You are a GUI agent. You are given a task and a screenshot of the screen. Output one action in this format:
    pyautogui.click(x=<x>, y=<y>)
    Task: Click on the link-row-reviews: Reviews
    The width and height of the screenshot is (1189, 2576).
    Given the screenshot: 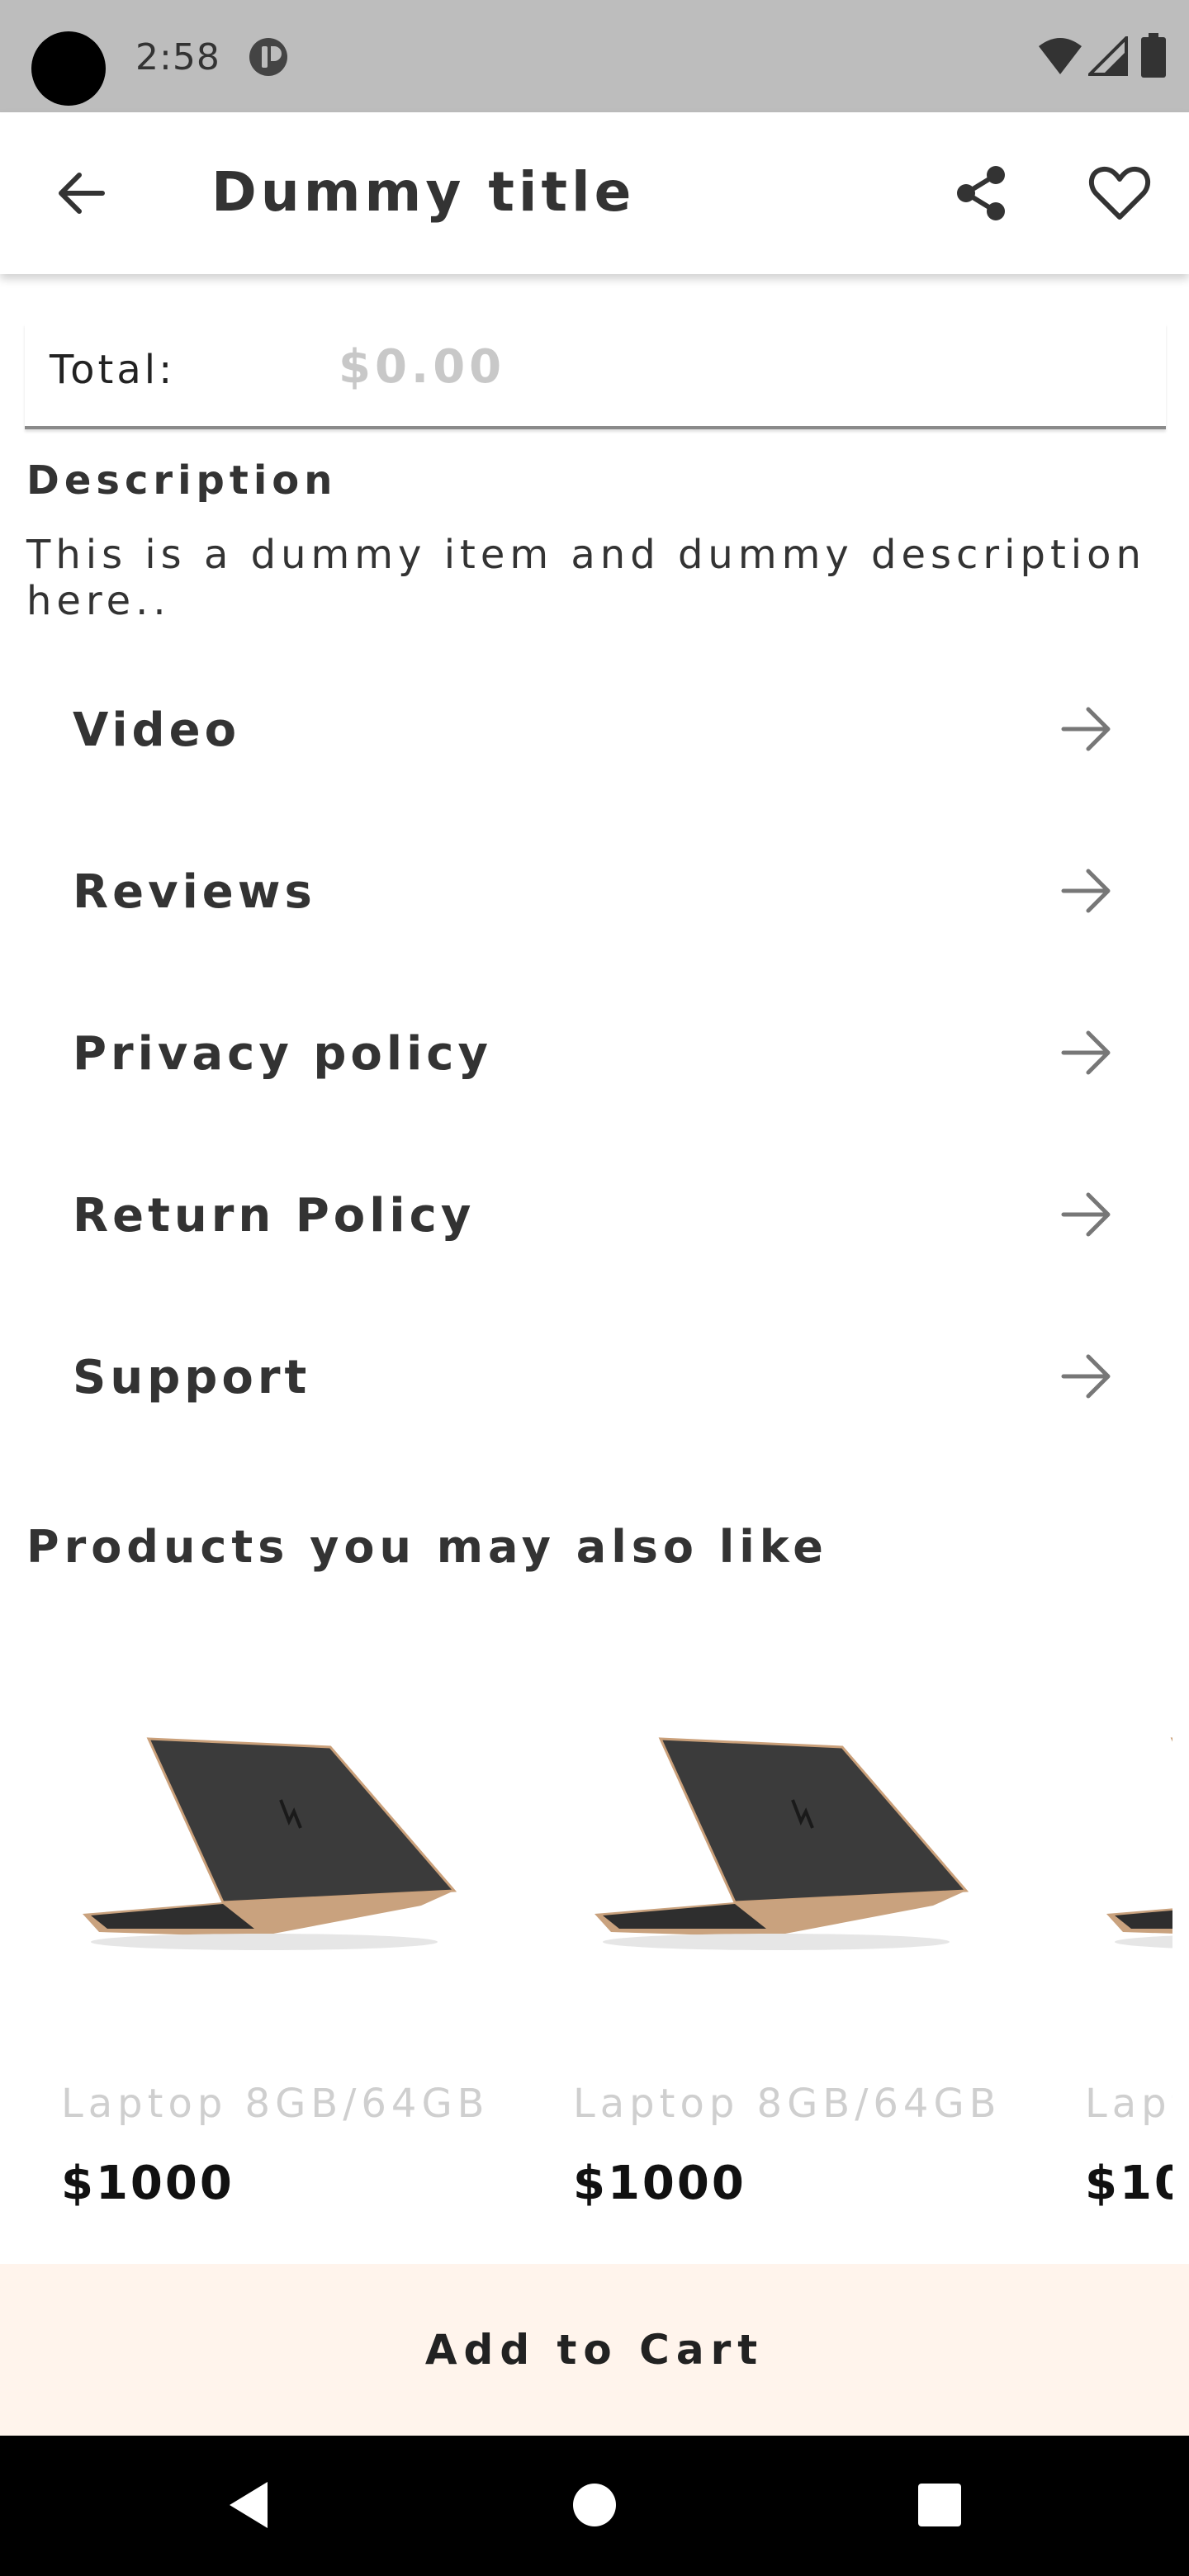 What is the action you would take?
    pyautogui.click(x=594, y=895)
    